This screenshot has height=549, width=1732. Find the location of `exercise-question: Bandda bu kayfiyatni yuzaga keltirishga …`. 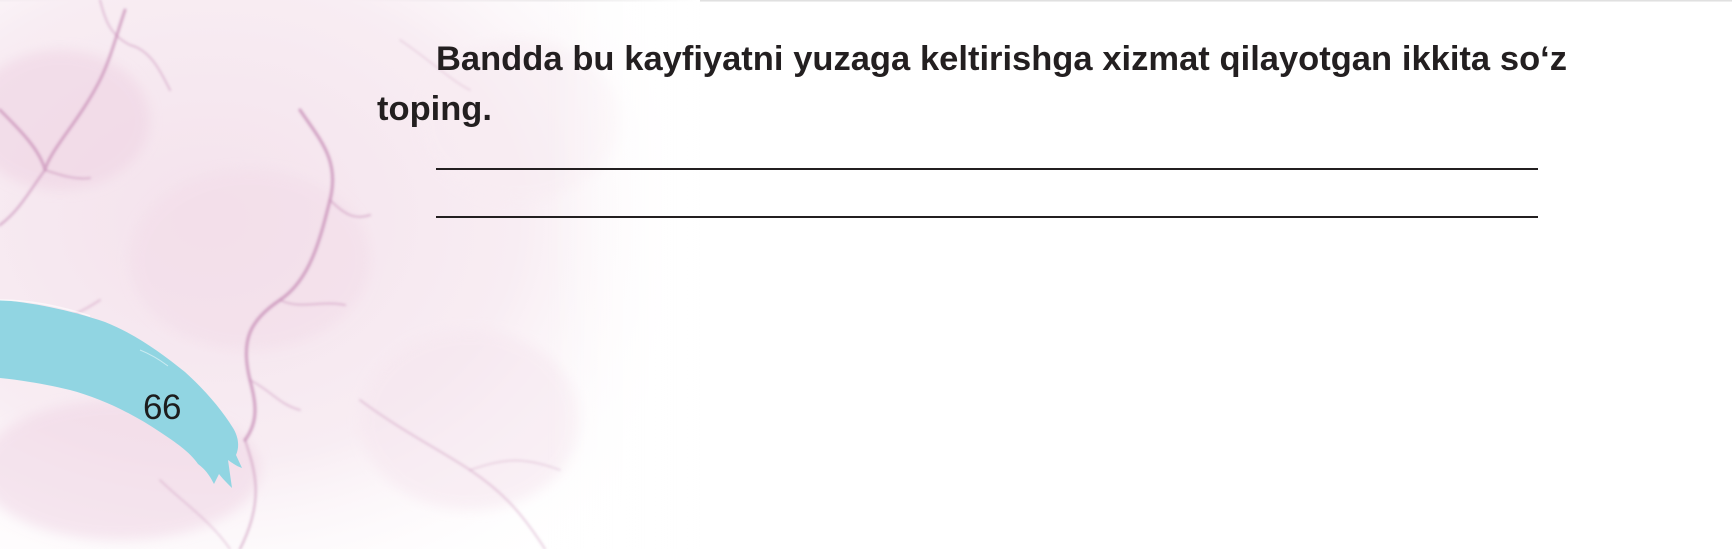

exercise-question: Bandda bu kayfiyatni yuzaga keltirishga … is located at coordinates (972, 84).